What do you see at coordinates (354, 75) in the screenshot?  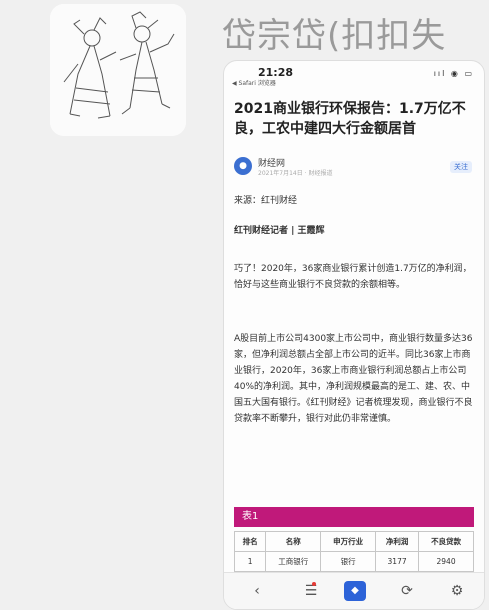 I see `status-bar: 21:28 ◀ Safari 浏览器 ııl ◉ ▭` at bounding box center [354, 75].